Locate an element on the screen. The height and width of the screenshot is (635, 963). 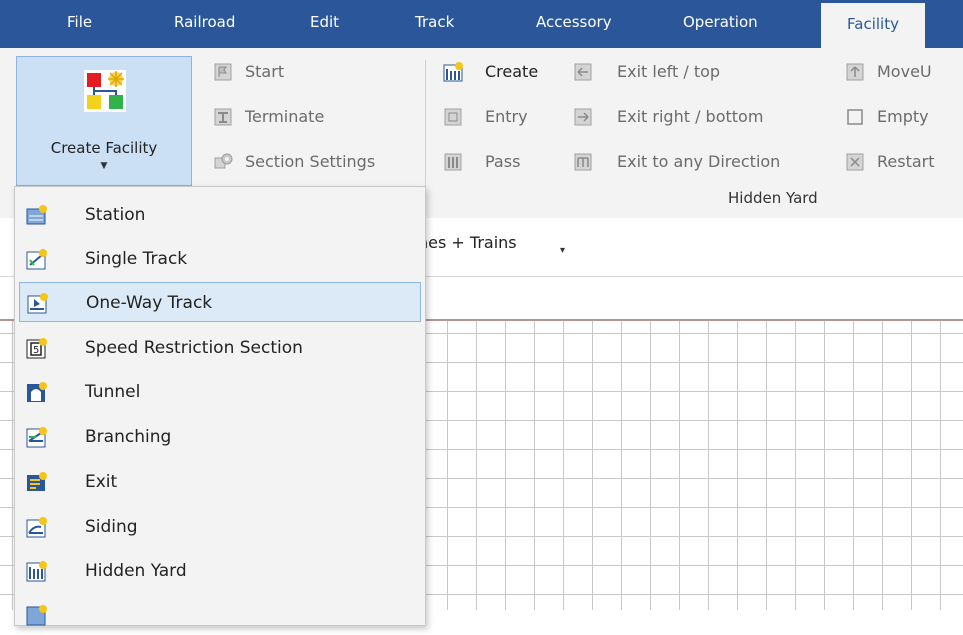
facility-icon is located at coordinates (36, 615).